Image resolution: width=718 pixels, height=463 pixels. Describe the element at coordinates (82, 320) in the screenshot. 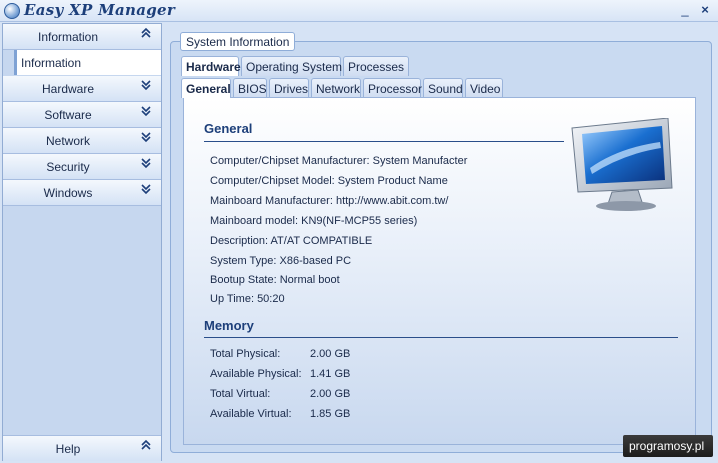

I see `sidebar-empty-area` at that location.